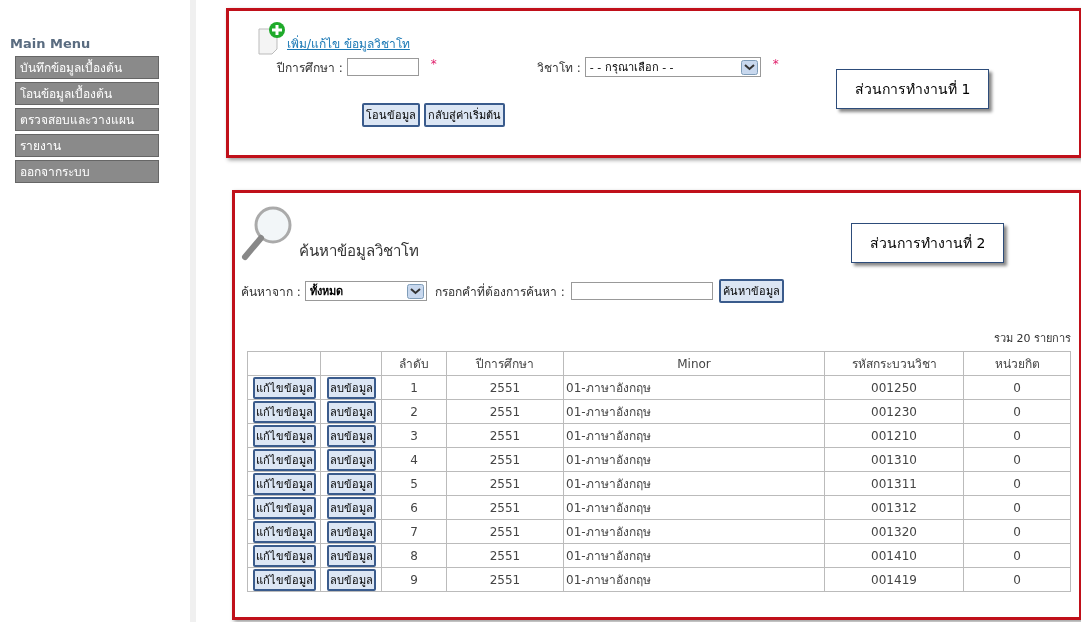 The image size is (1081, 622). Describe the element at coordinates (382, 67) in the screenshot. I see `year-input` at that location.